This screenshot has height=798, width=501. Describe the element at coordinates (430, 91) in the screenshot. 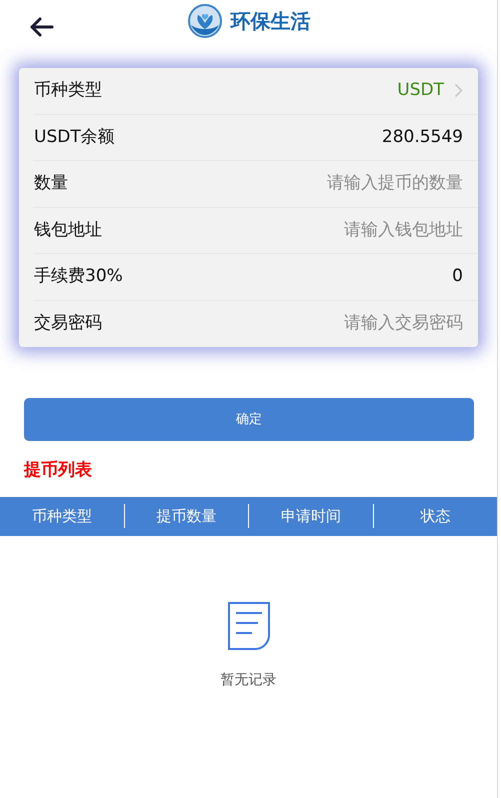

I see `coin-select: USDT` at that location.